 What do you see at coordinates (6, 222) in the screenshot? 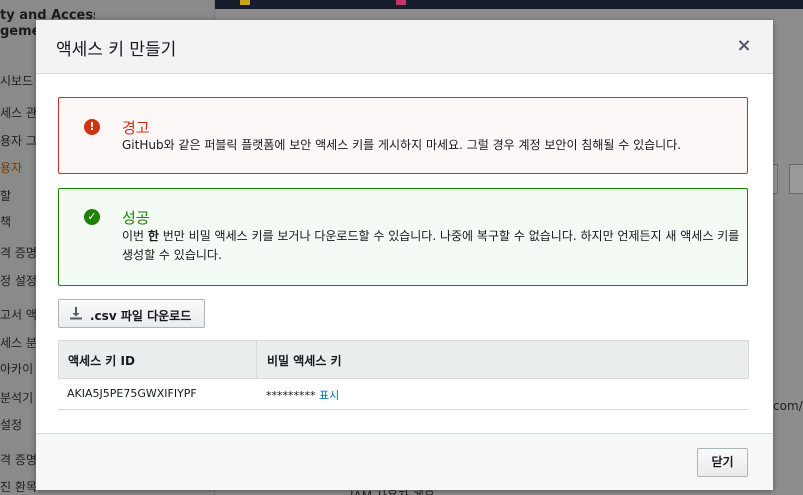
I see `sidebar-nav-item: 책` at bounding box center [6, 222].